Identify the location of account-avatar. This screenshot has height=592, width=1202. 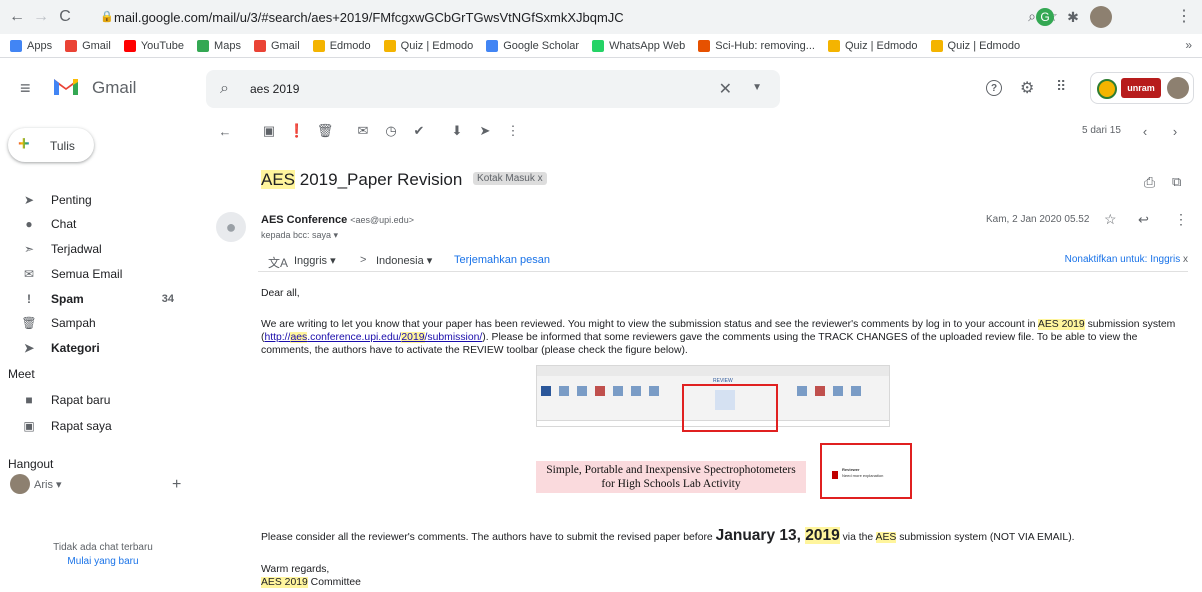
(1178, 88).